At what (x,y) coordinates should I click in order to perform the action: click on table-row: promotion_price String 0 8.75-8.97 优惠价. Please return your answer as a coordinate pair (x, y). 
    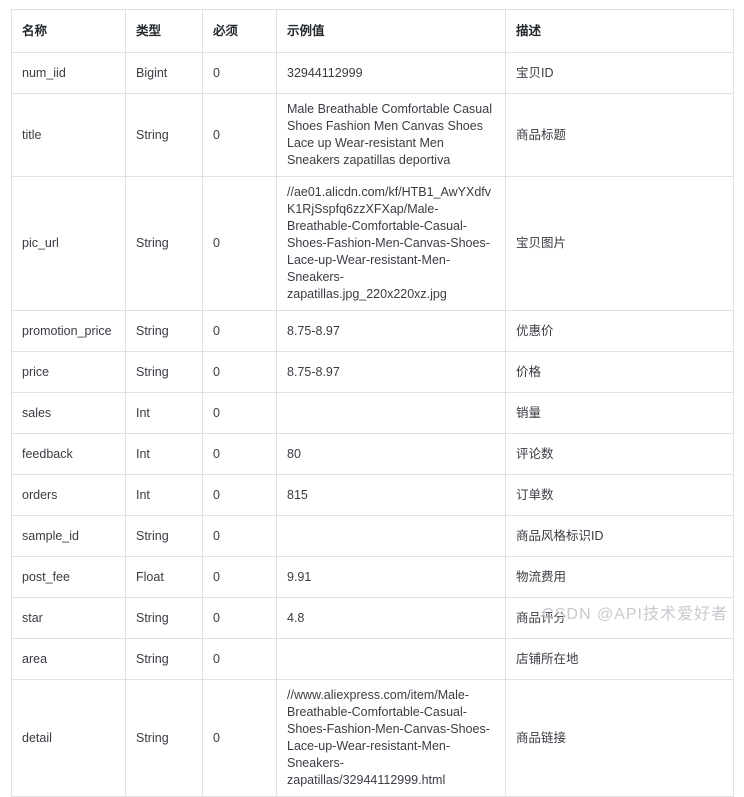
    Looking at the image, I should click on (372, 331).